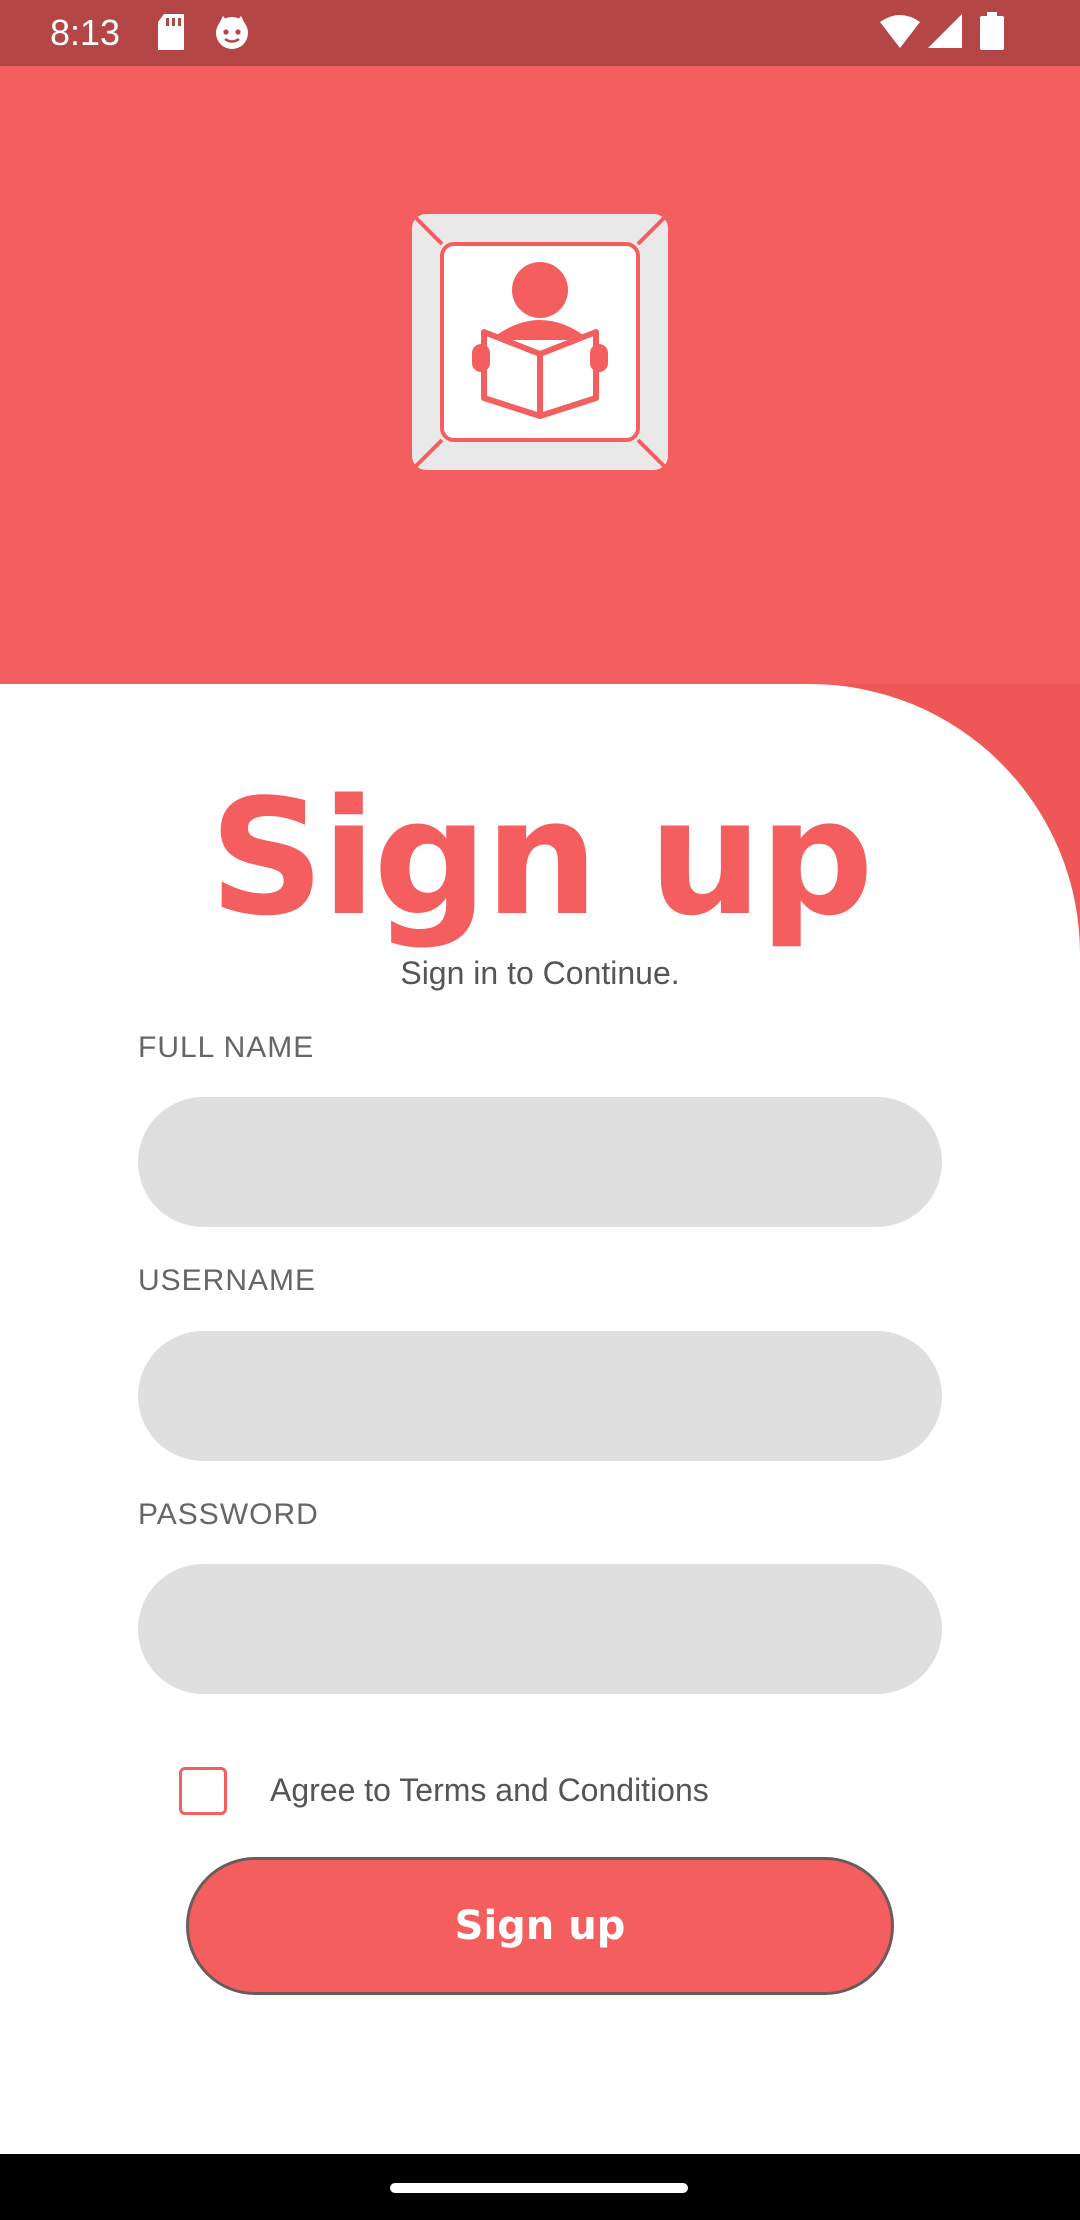 This screenshot has width=1080, height=2220. Describe the element at coordinates (227, 1280) in the screenshot. I see `username-label: USERNAME` at that location.